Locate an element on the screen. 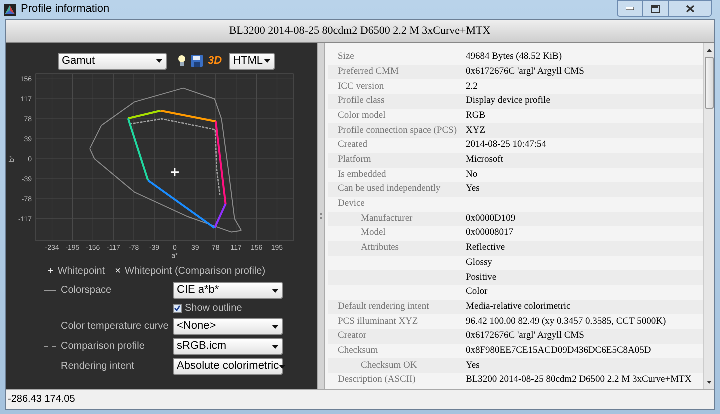 This screenshot has width=720, height=414. property-value: Microsoft is located at coordinates (485, 161).